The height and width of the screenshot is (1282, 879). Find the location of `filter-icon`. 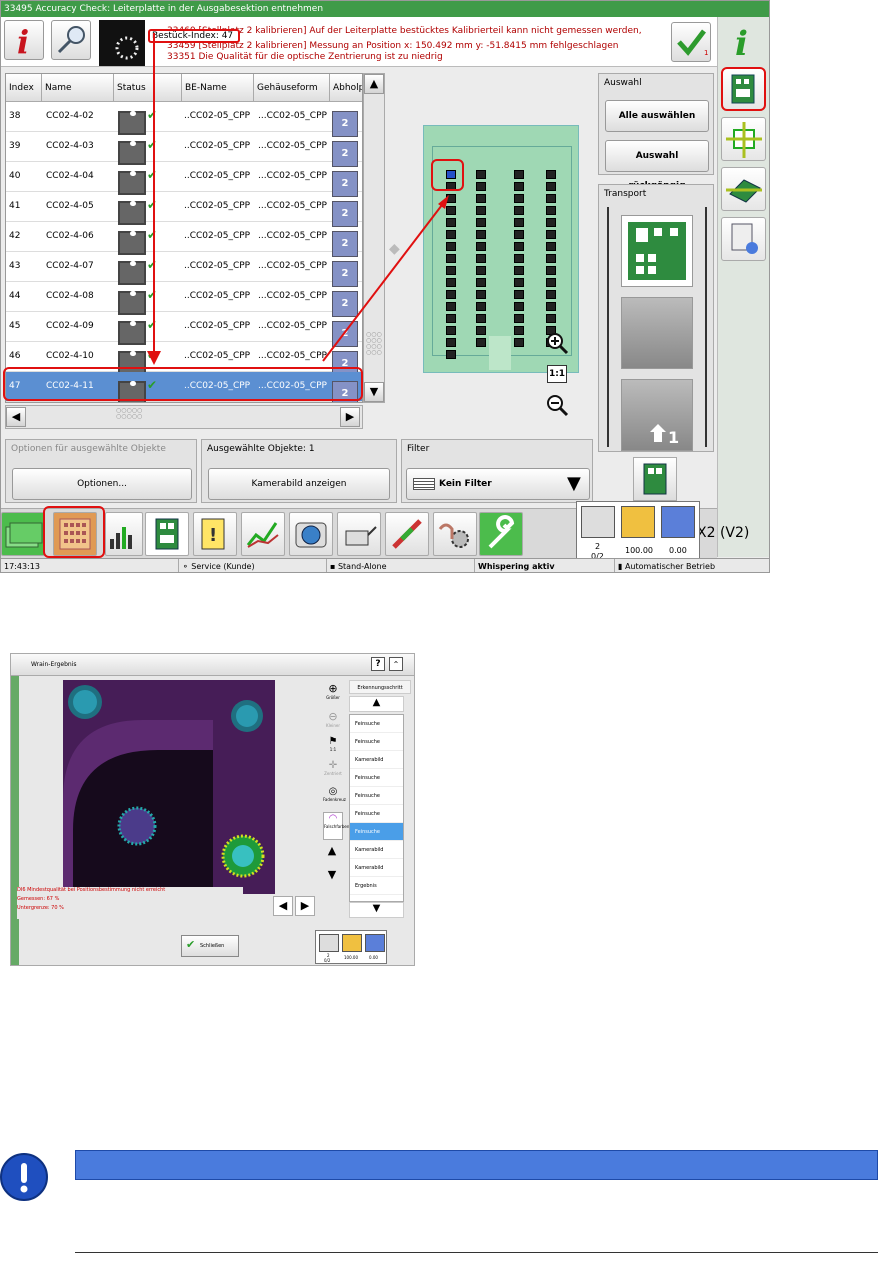

filter-icon is located at coordinates (424, 484).